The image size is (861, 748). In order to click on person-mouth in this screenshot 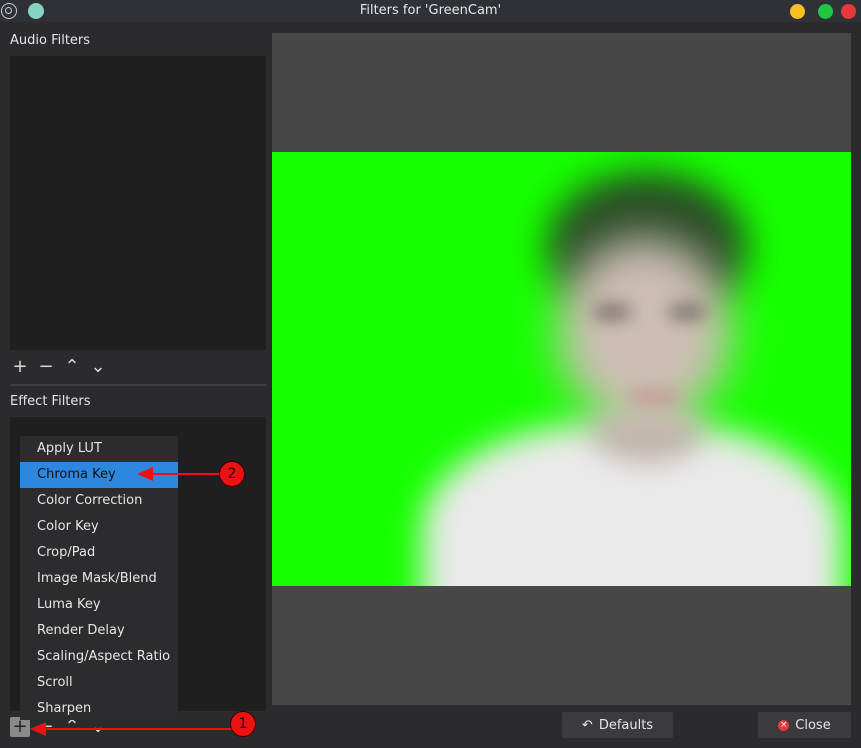, I will do `click(654, 397)`.